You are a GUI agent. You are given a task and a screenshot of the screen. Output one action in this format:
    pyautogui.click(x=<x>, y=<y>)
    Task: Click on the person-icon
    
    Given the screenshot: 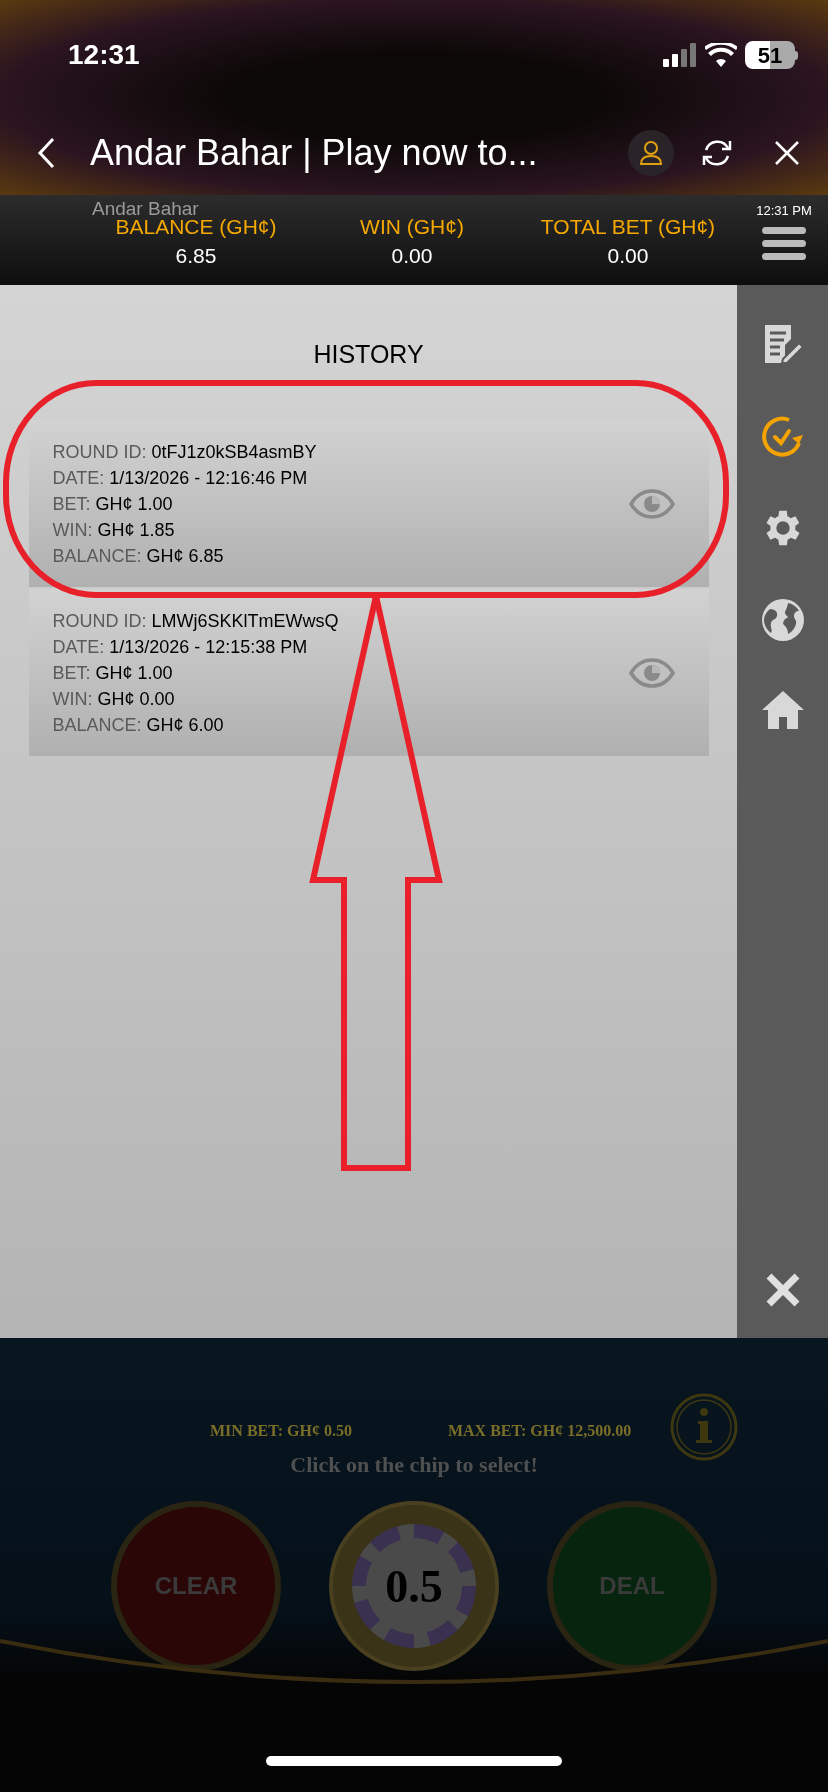 What is the action you would take?
    pyautogui.click(x=651, y=152)
    